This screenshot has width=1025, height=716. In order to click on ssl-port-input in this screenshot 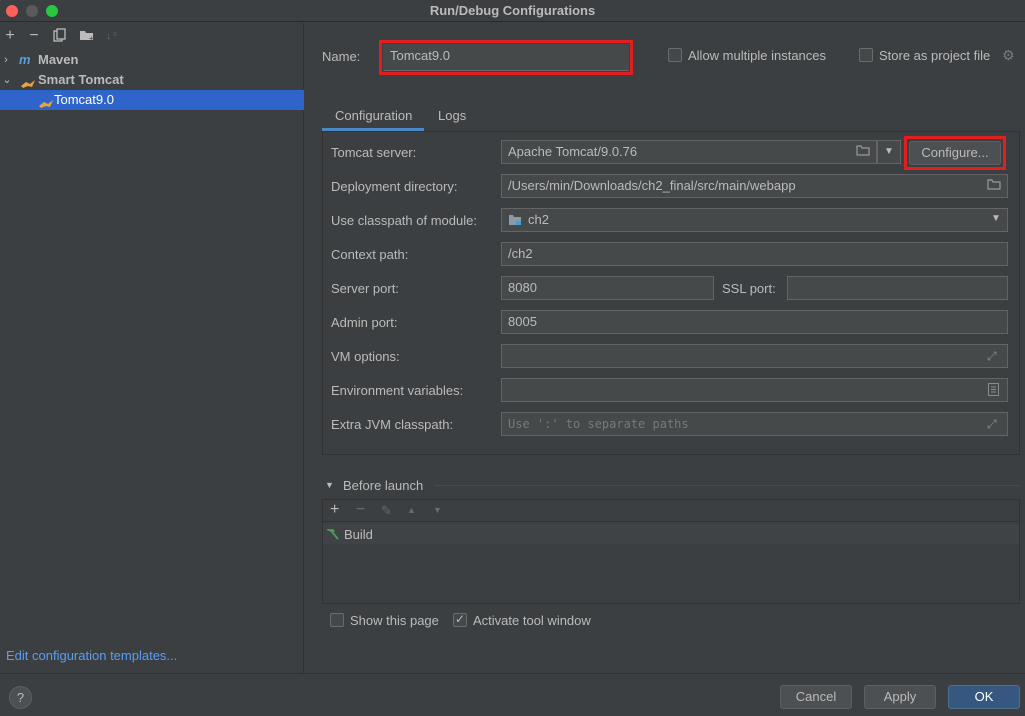, I will do `click(897, 288)`.